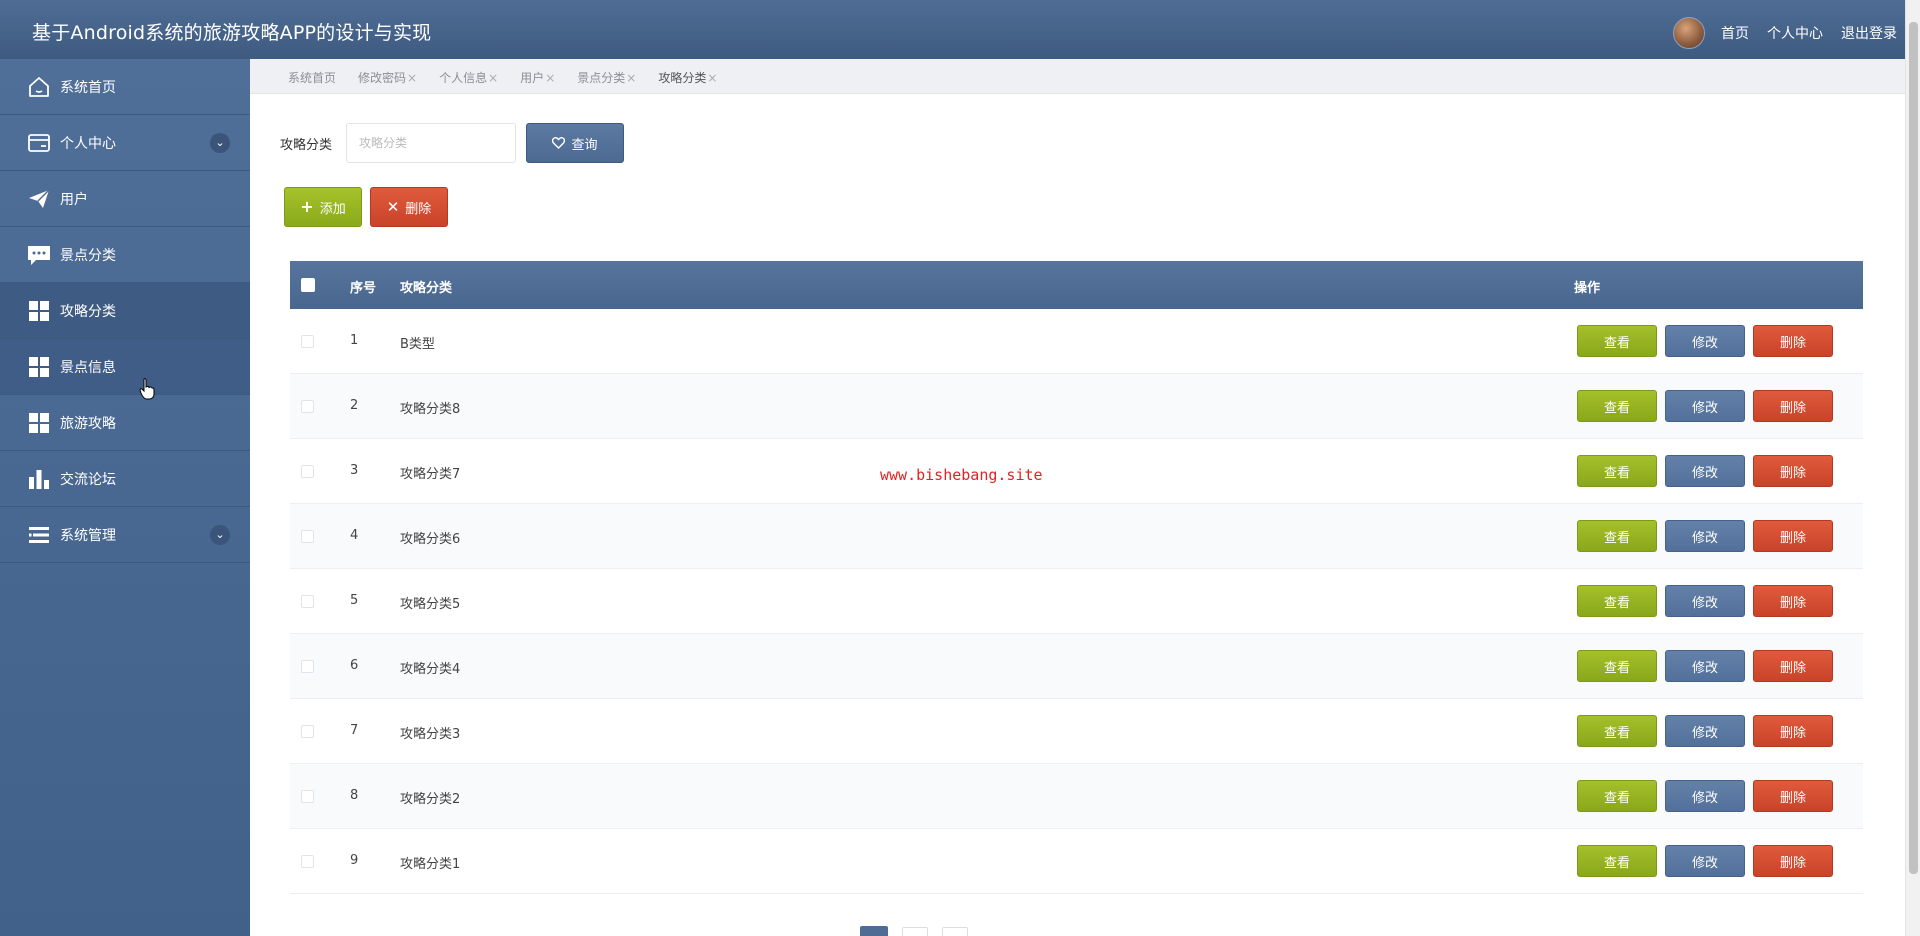 The width and height of the screenshot is (1920, 936). What do you see at coordinates (39, 479) in the screenshot?
I see `bar-chart-icon` at bounding box center [39, 479].